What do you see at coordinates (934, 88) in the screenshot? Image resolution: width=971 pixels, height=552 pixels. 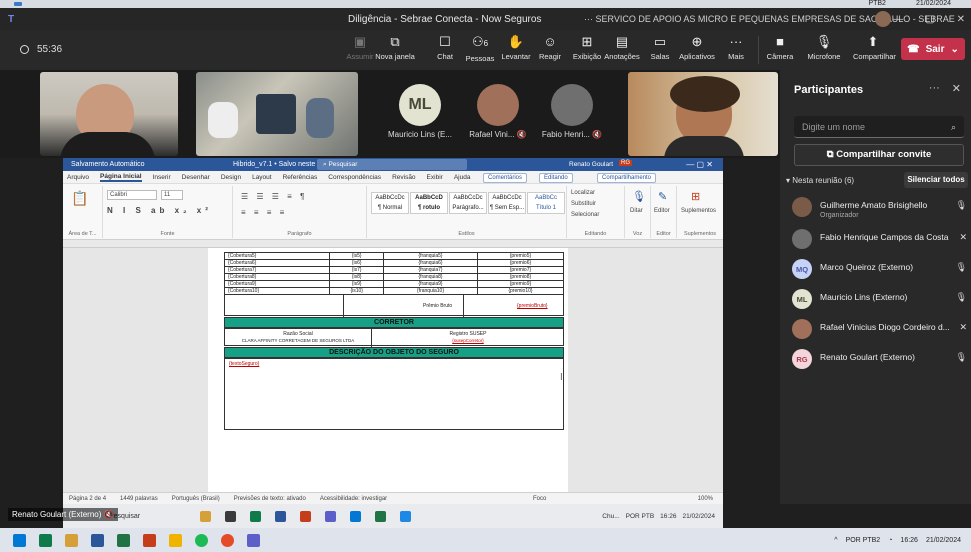 I see `more-options-icon: ···` at bounding box center [934, 88].